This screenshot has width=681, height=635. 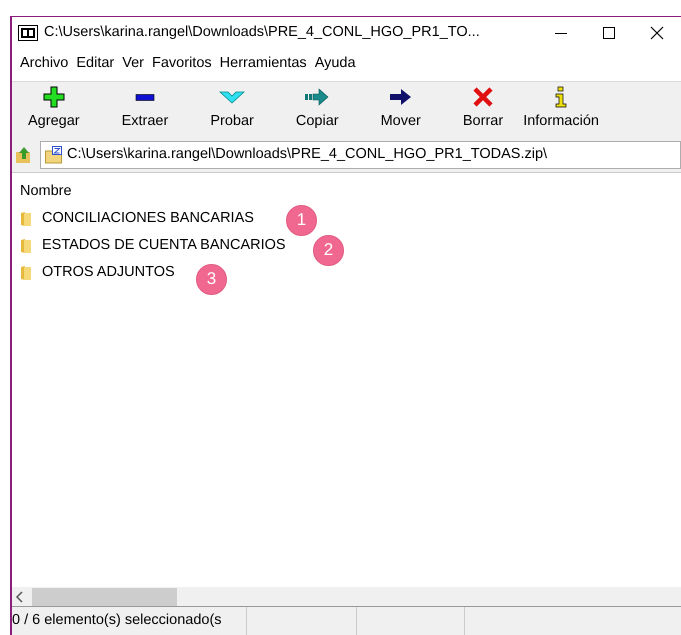 What do you see at coordinates (133, 64) in the screenshot?
I see `menu-item: Ver` at bounding box center [133, 64].